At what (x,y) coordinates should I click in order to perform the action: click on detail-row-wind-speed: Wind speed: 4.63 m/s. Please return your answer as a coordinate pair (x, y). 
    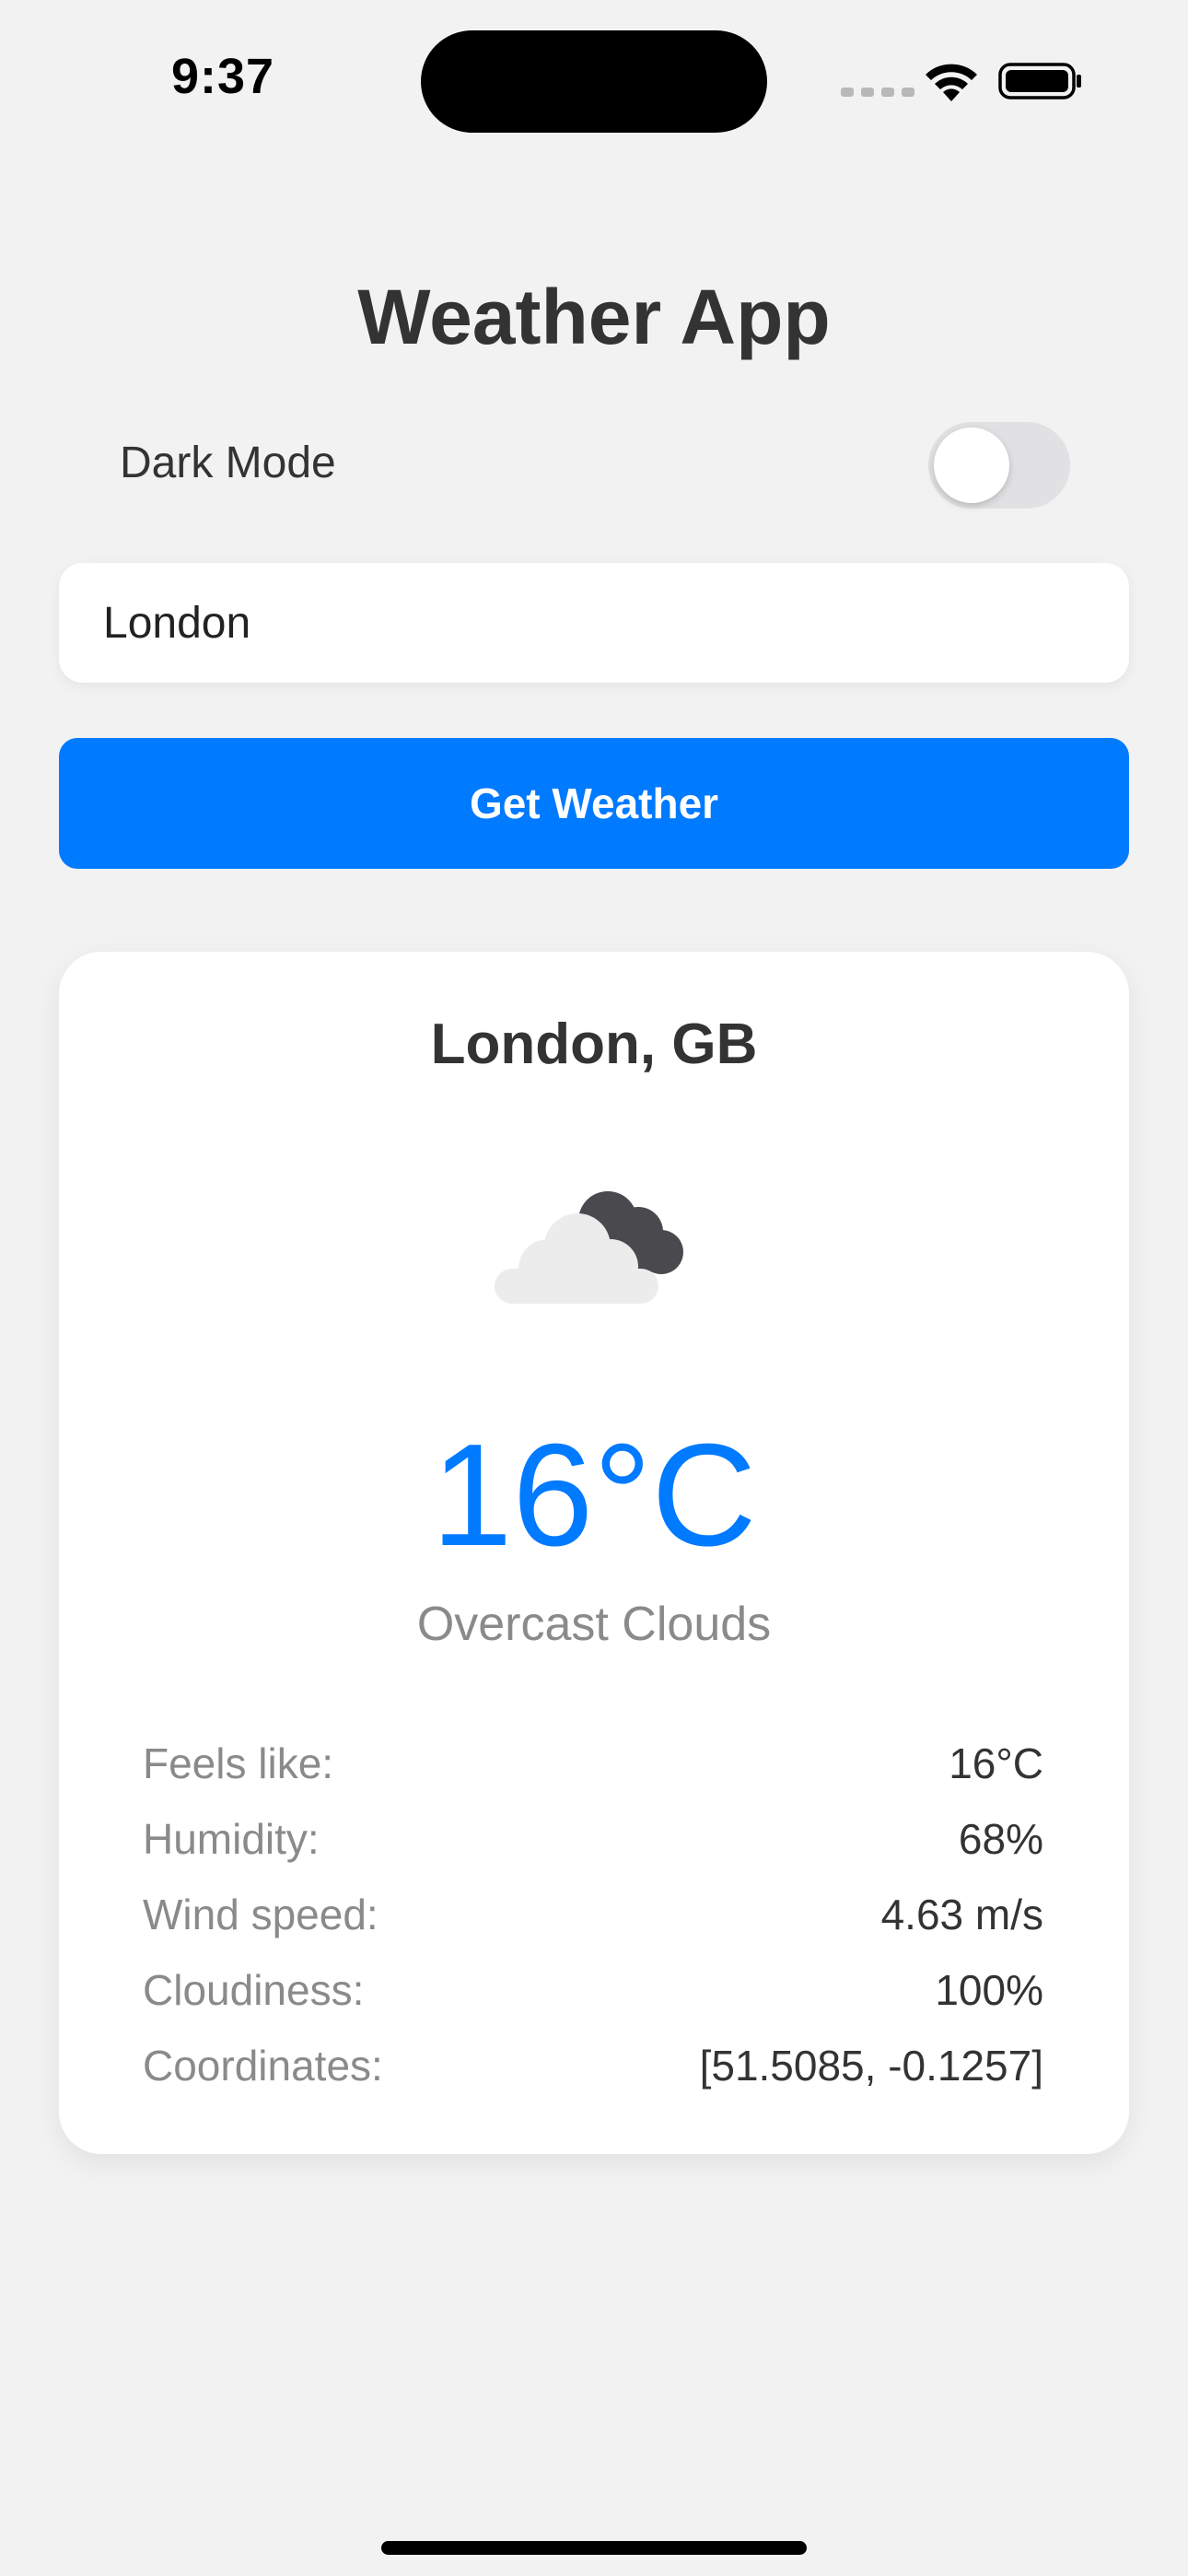
    Looking at the image, I should click on (593, 1914).